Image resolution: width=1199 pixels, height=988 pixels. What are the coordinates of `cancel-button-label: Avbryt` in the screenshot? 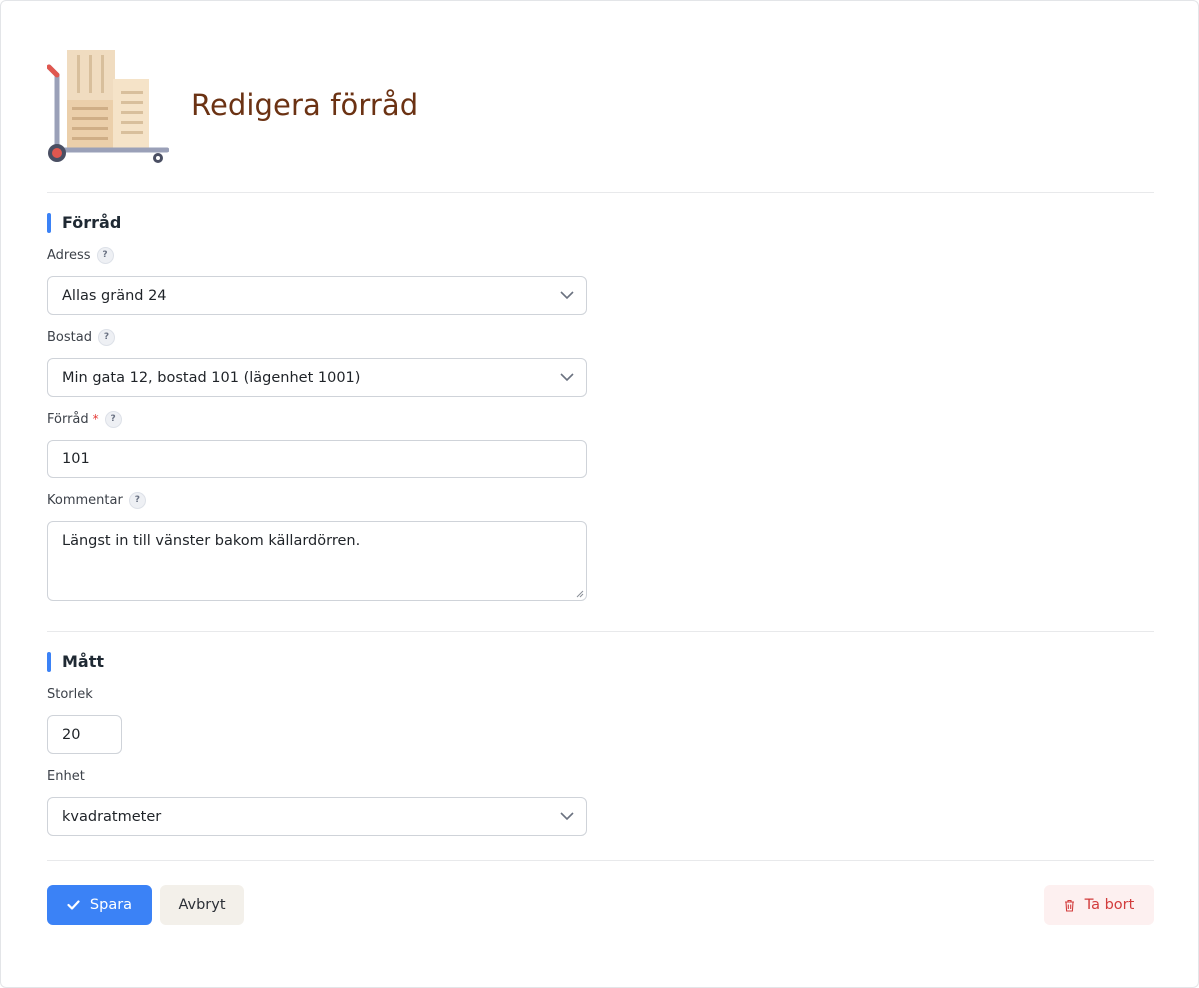 It's located at (202, 905).